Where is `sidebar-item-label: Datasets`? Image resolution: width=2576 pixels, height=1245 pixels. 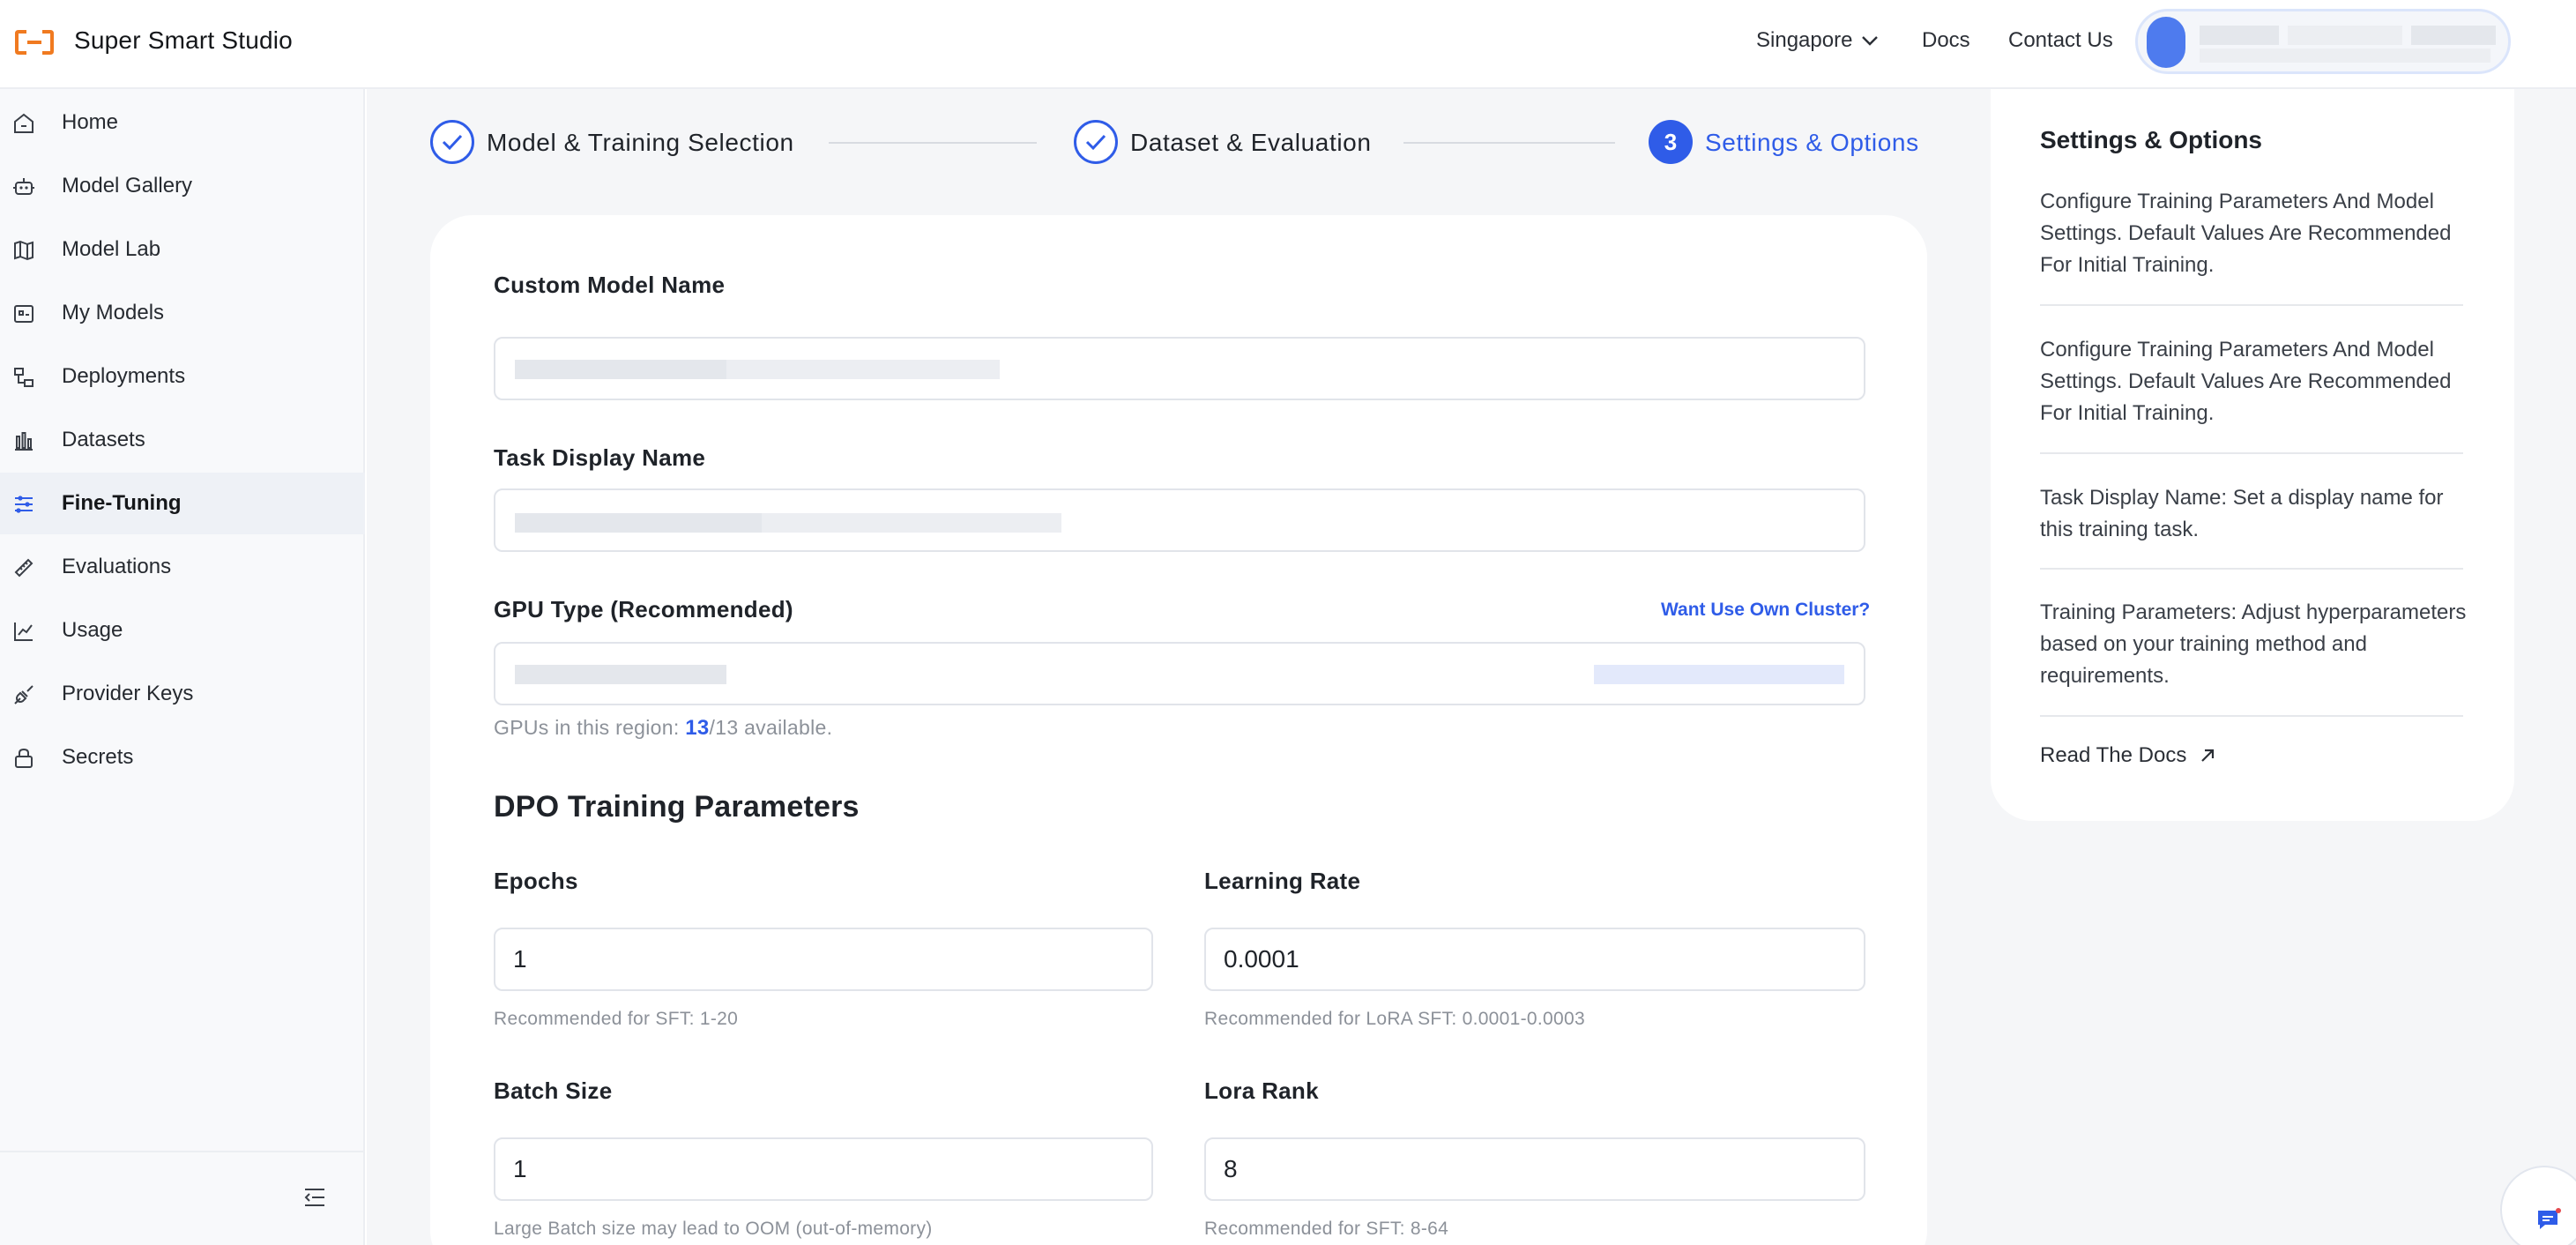 sidebar-item-label: Datasets is located at coordinates (104, 440).